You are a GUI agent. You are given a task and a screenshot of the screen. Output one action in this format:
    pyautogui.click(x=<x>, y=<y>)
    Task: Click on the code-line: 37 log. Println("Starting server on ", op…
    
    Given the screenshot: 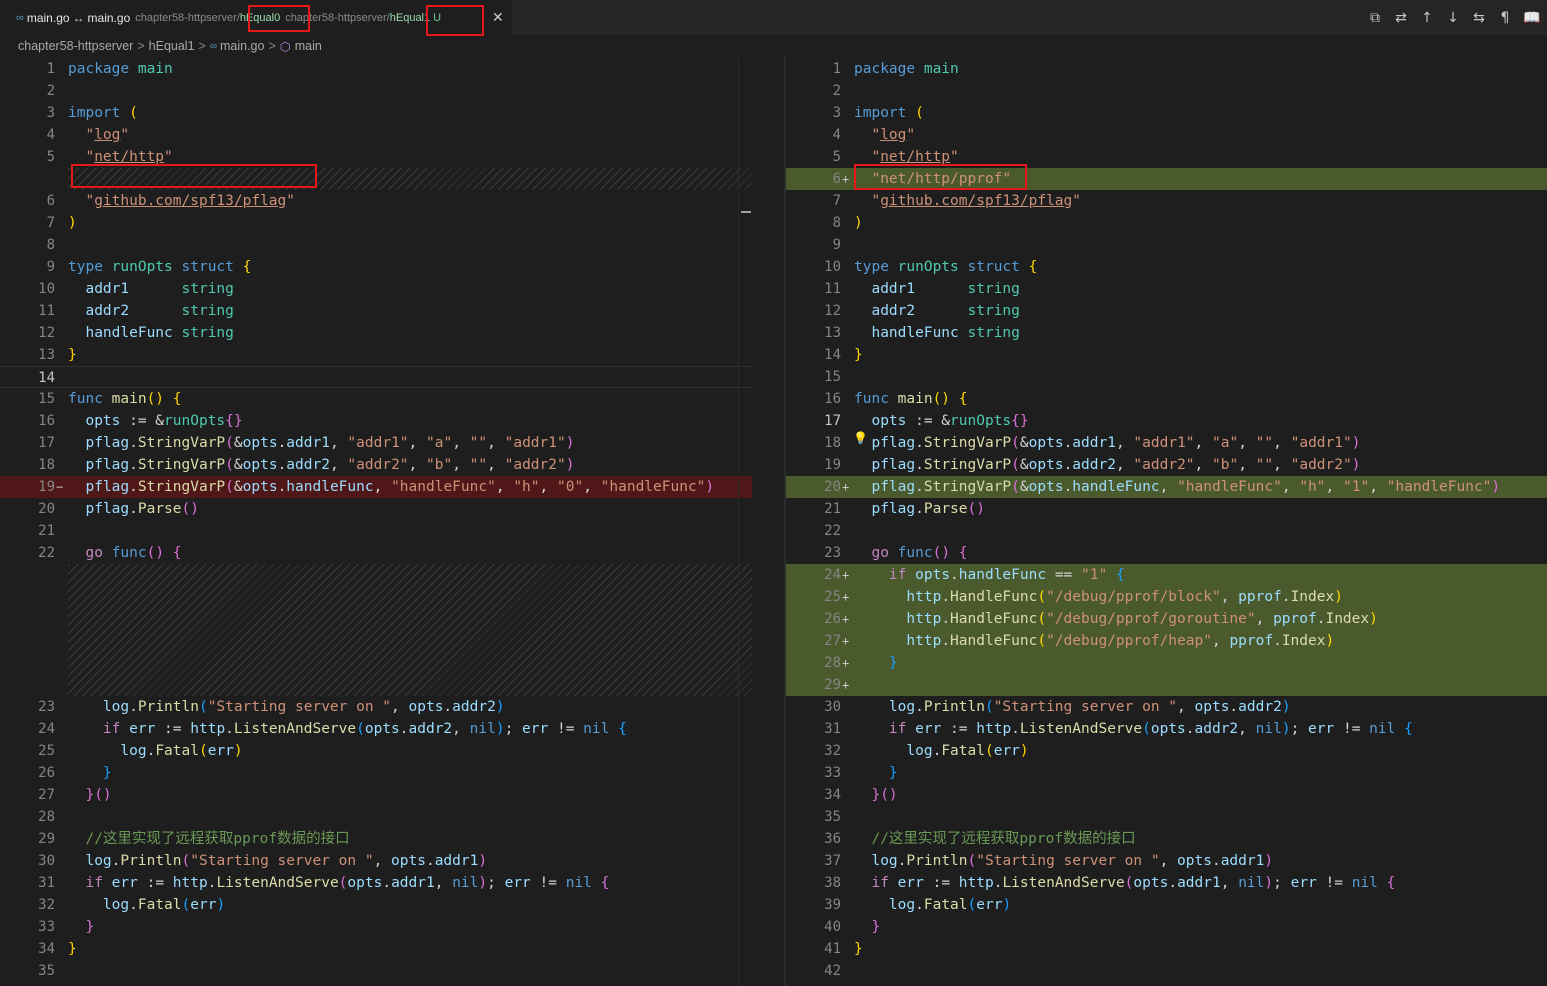 What is the action you would take?
    pyautogui.click(x=1166, y=861)
    